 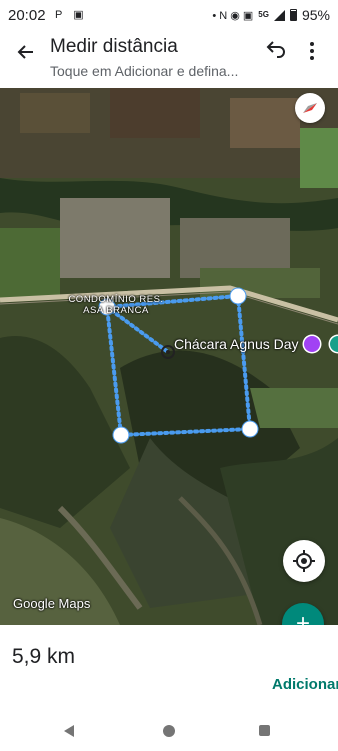 I want to click on undo-button, so click(x=276, y=50).